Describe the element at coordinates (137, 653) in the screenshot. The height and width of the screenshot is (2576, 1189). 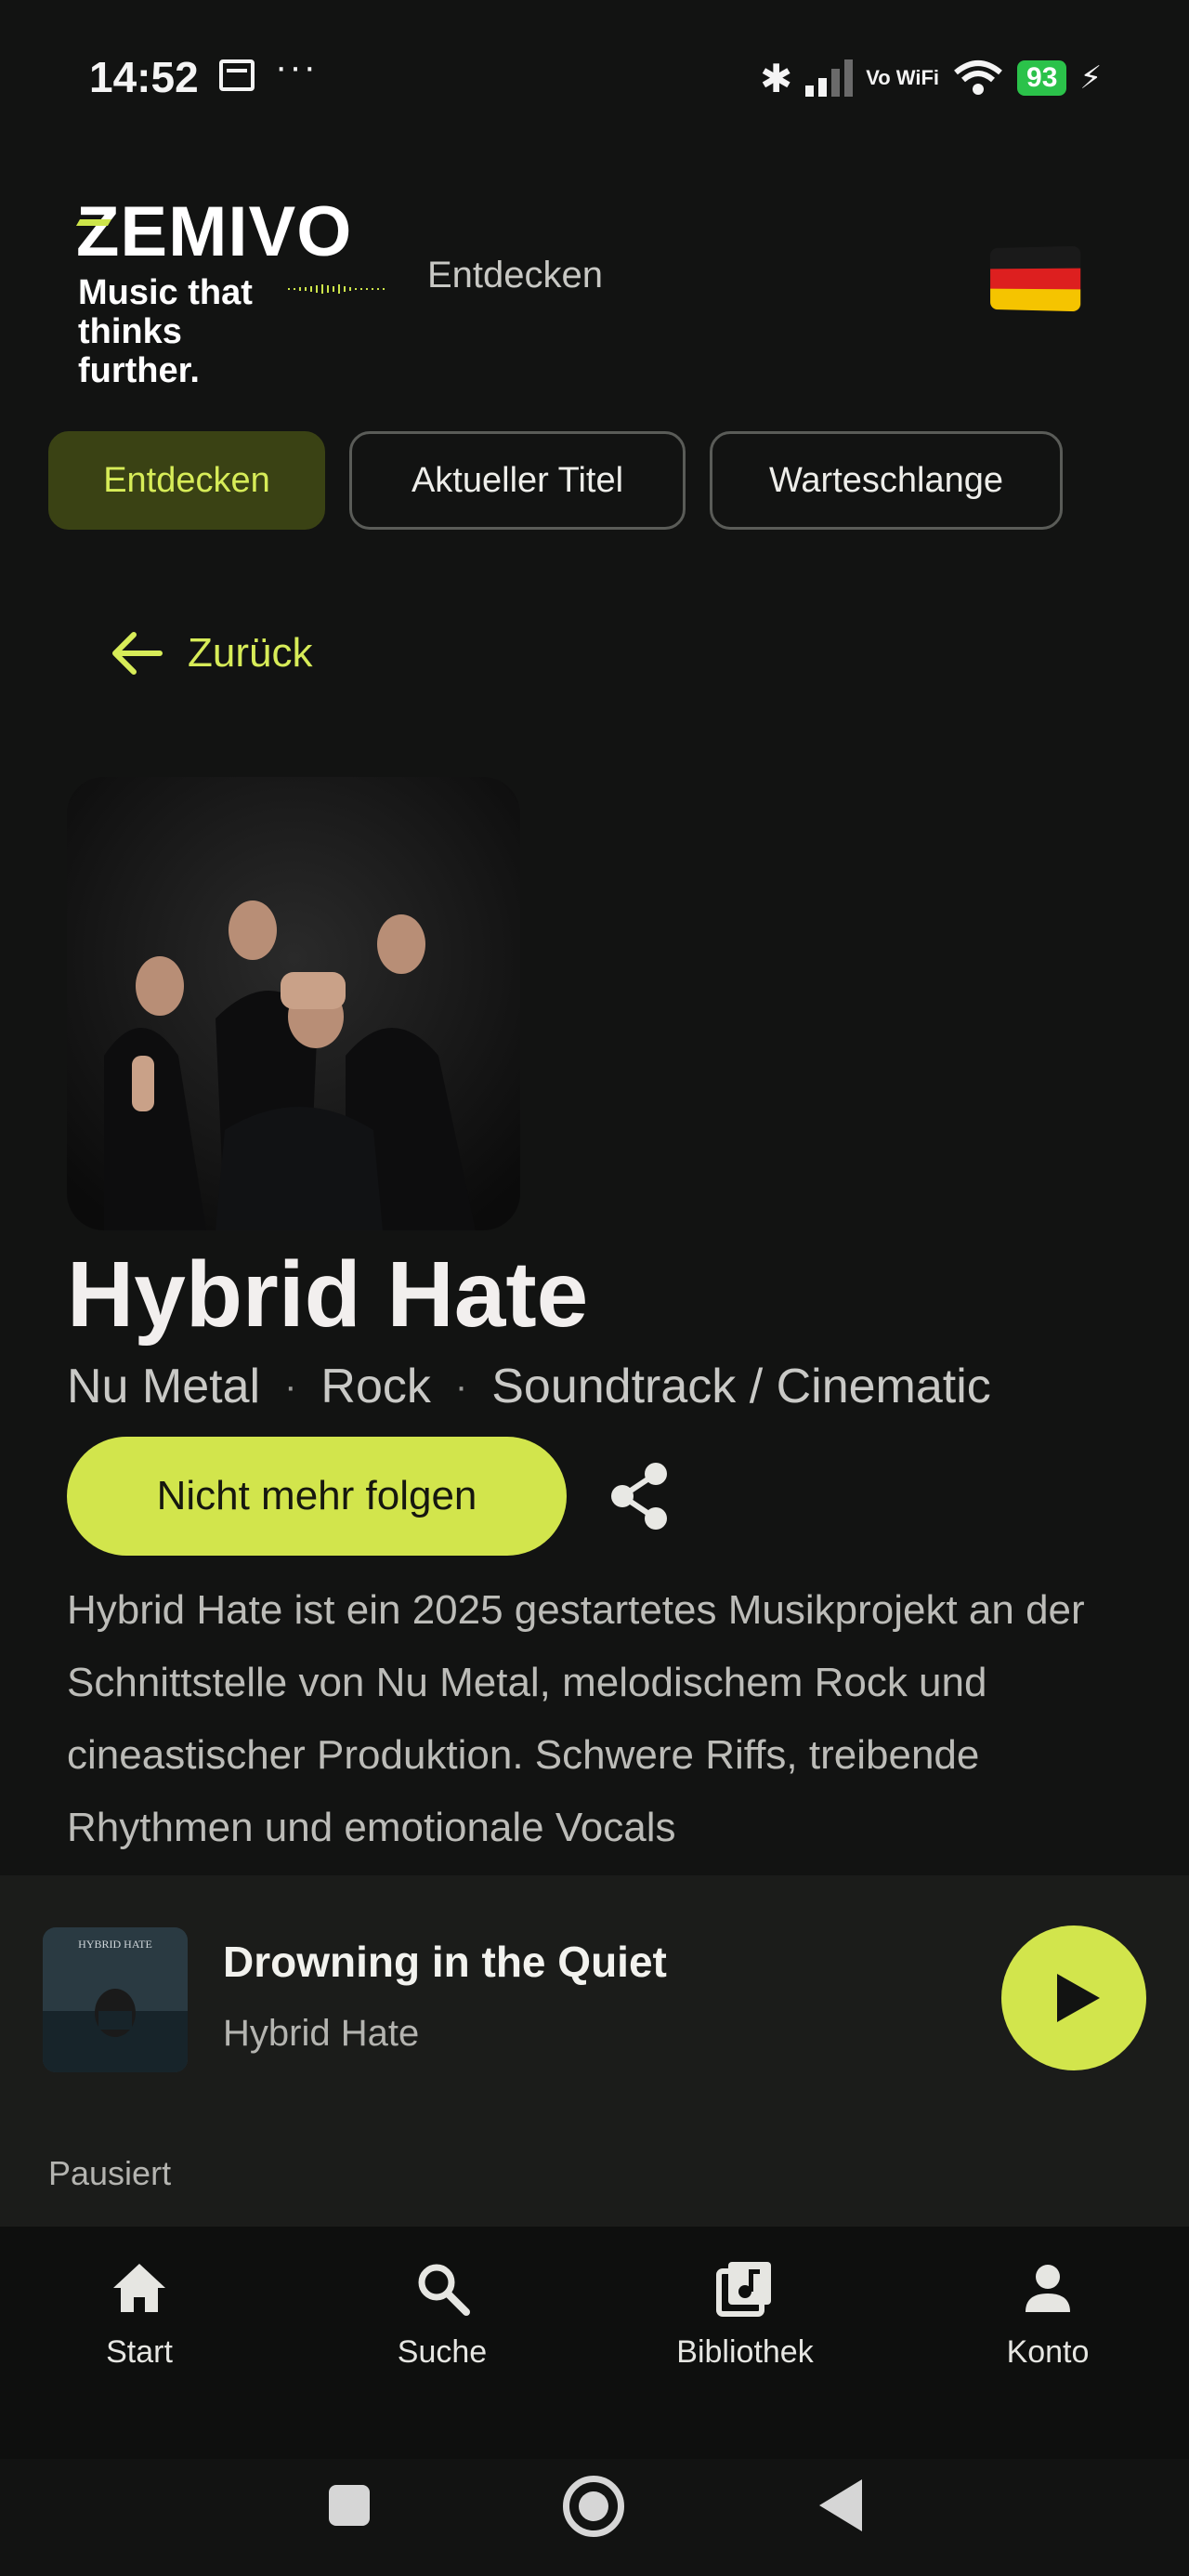
I see `arrow-left-icon` at that location.